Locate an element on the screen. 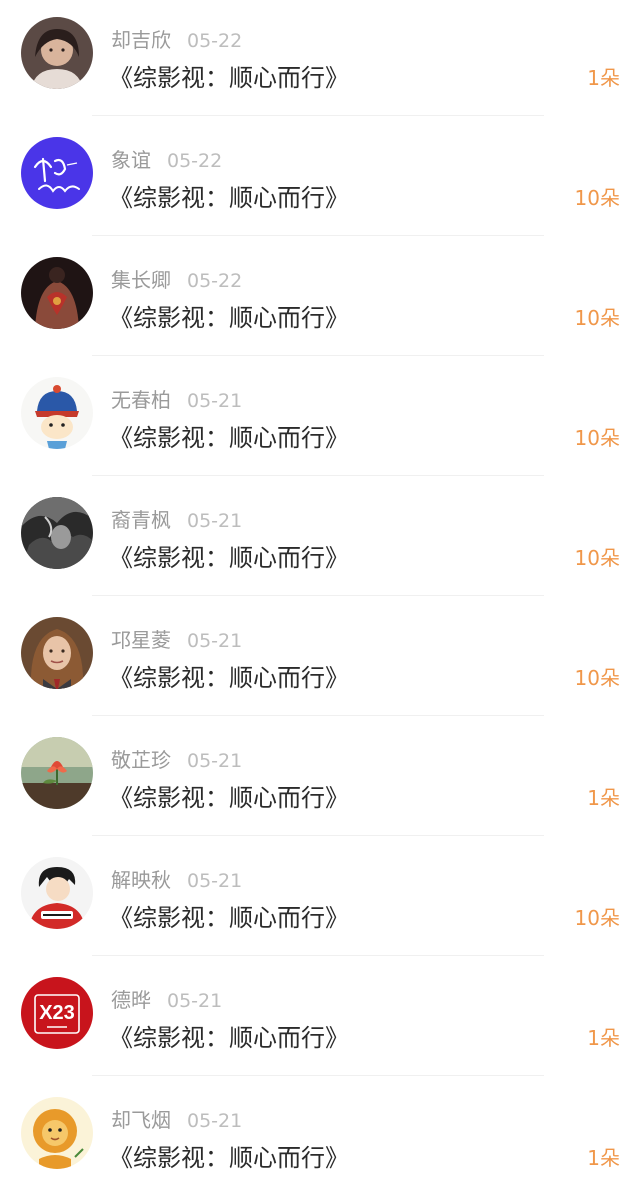 Image resolution: width=640 pixels, height=1182 pixels. user-name: 无春柏 05-21 is located at coordinates (176, 398).